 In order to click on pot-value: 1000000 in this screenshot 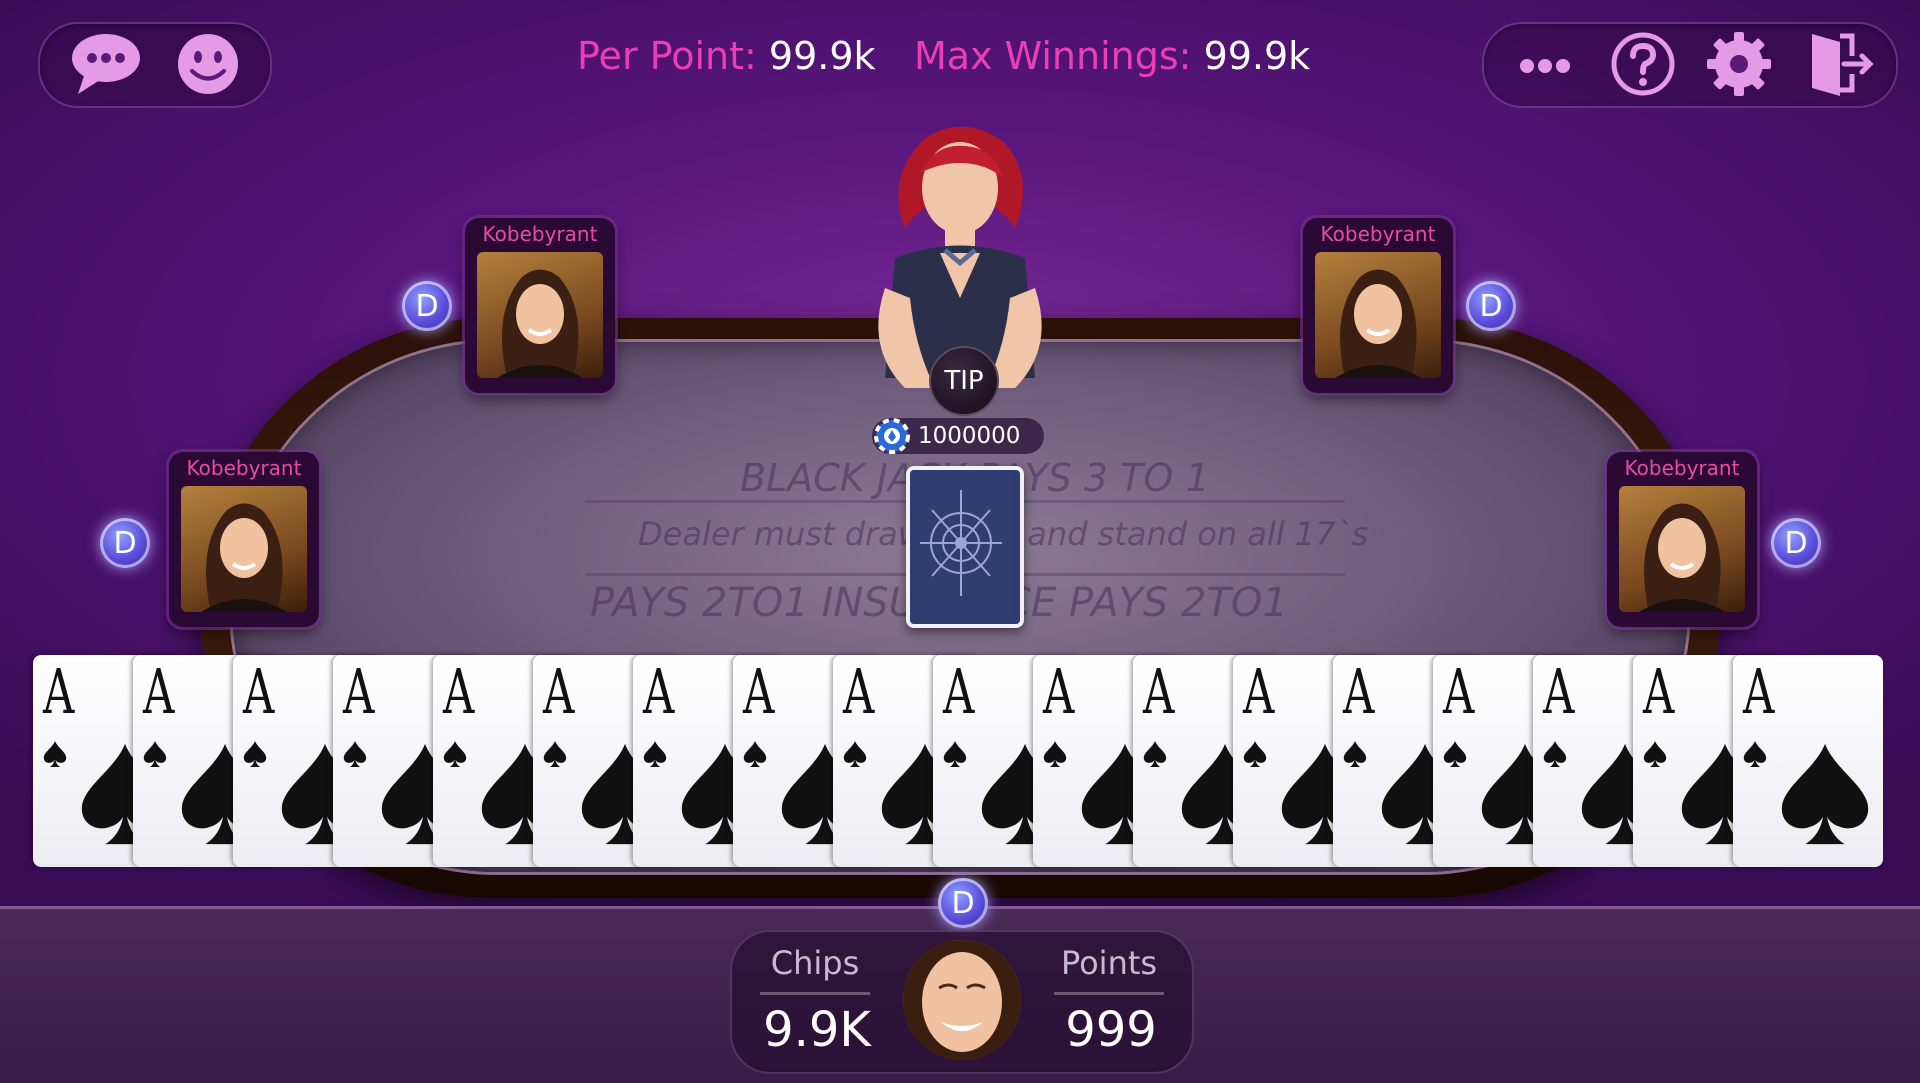, I will do `click(969, 436)`.